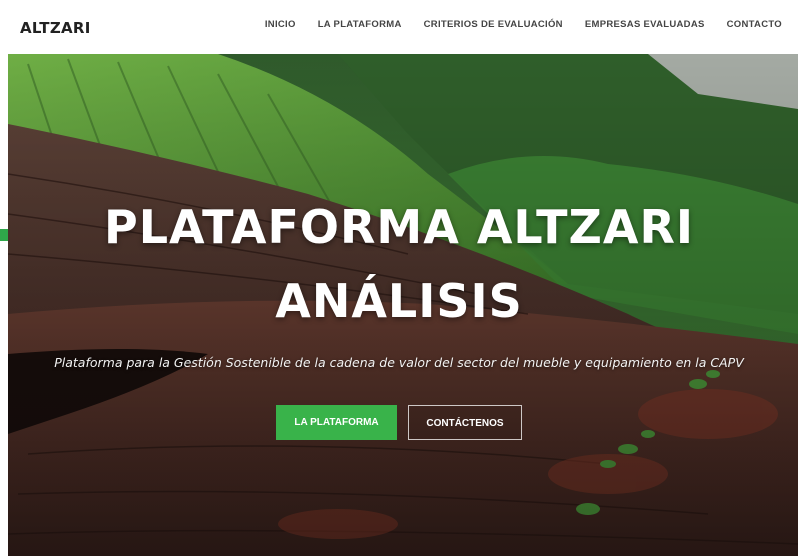 The width and height of the screenshot is (798, 556). I want to click on hero-title-line-1: PLATAFORMA ALTZARI, so click(399, 227).